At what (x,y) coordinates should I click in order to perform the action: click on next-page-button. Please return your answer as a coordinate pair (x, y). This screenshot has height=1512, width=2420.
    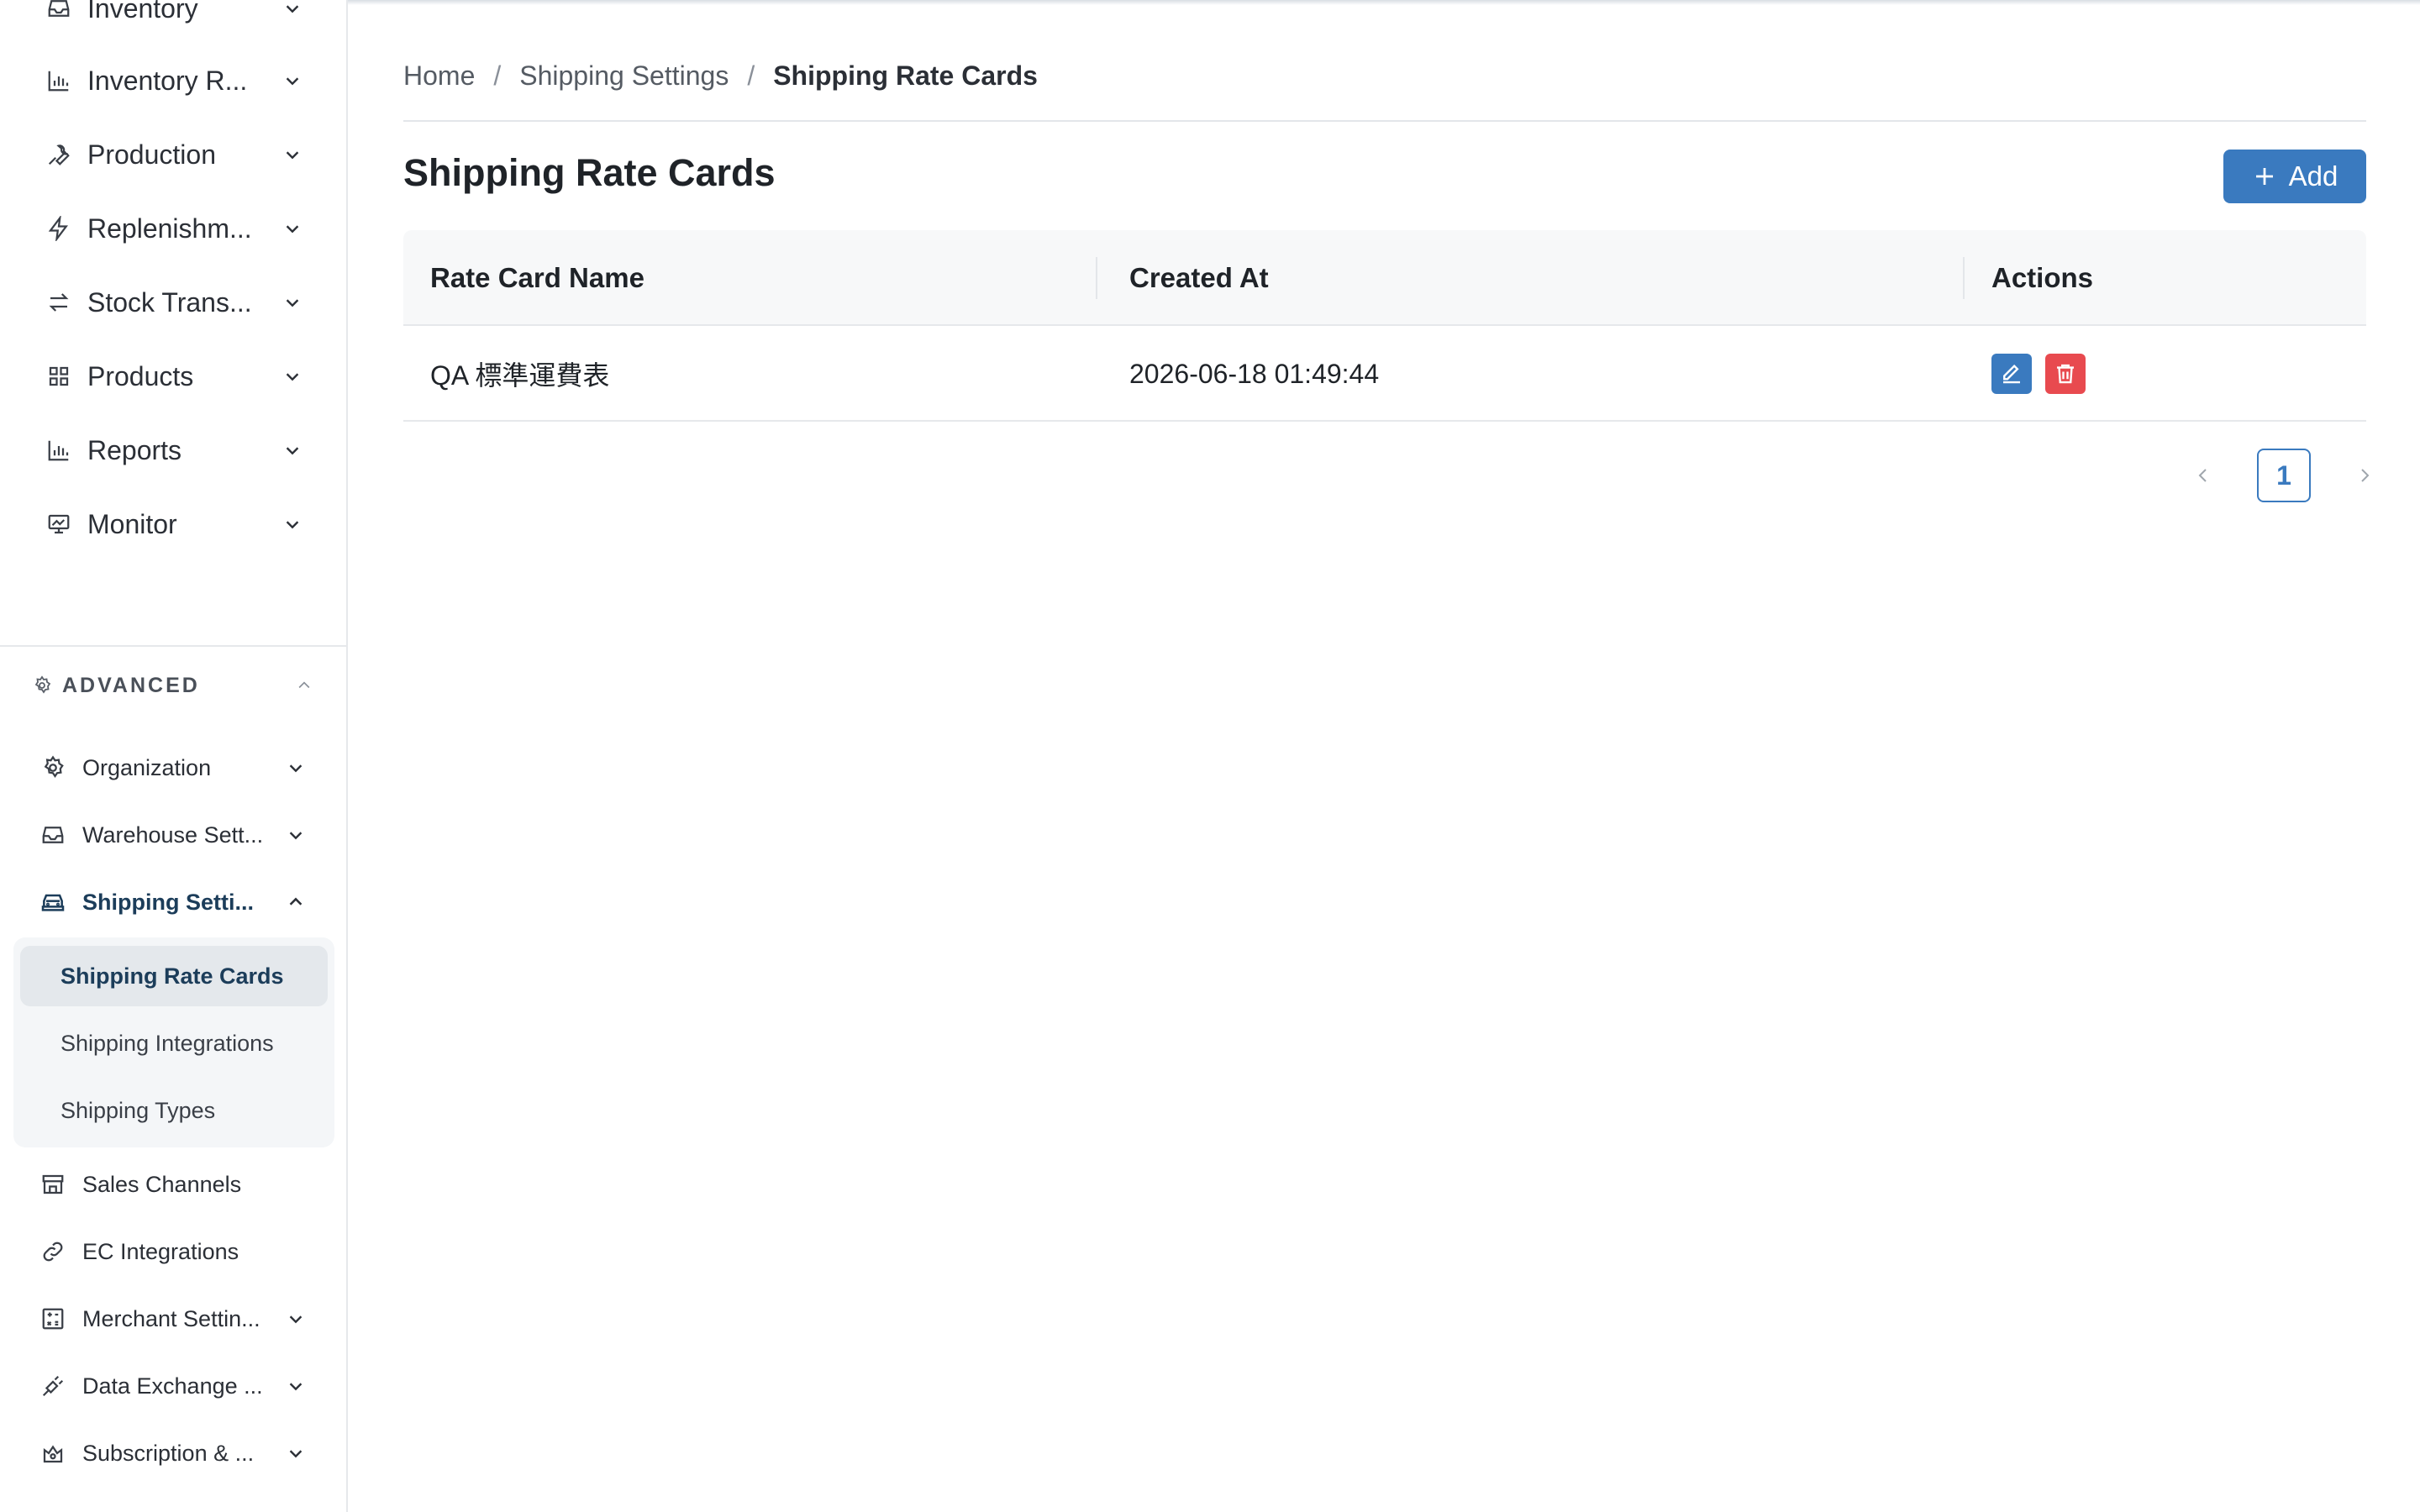
    Looking at the image, I should click on (2364, 475).